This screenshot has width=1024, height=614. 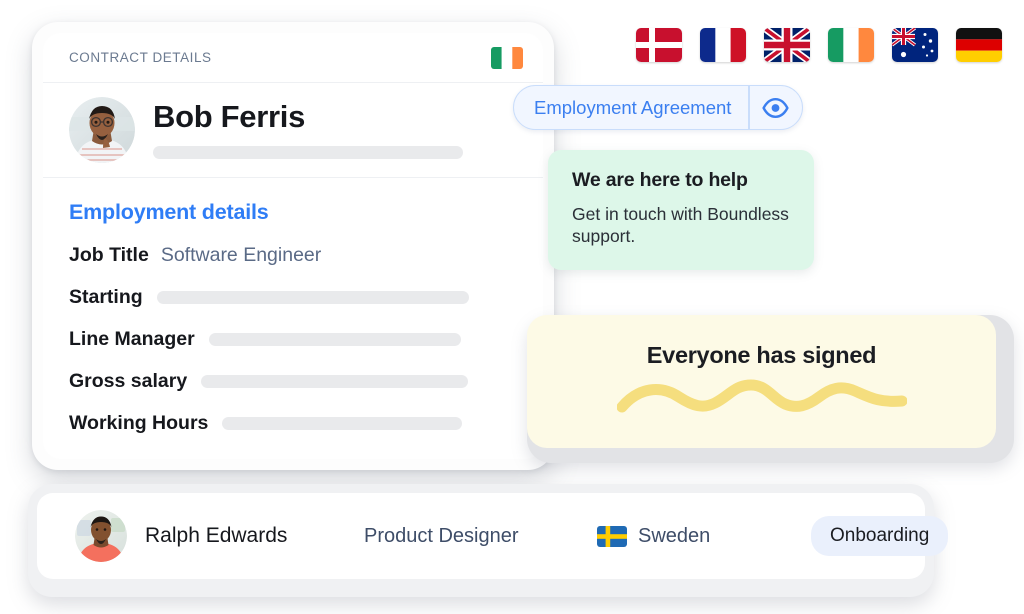 I want to click on detail-row-gross-salary: Gross salary, so click(x=293, y=381).